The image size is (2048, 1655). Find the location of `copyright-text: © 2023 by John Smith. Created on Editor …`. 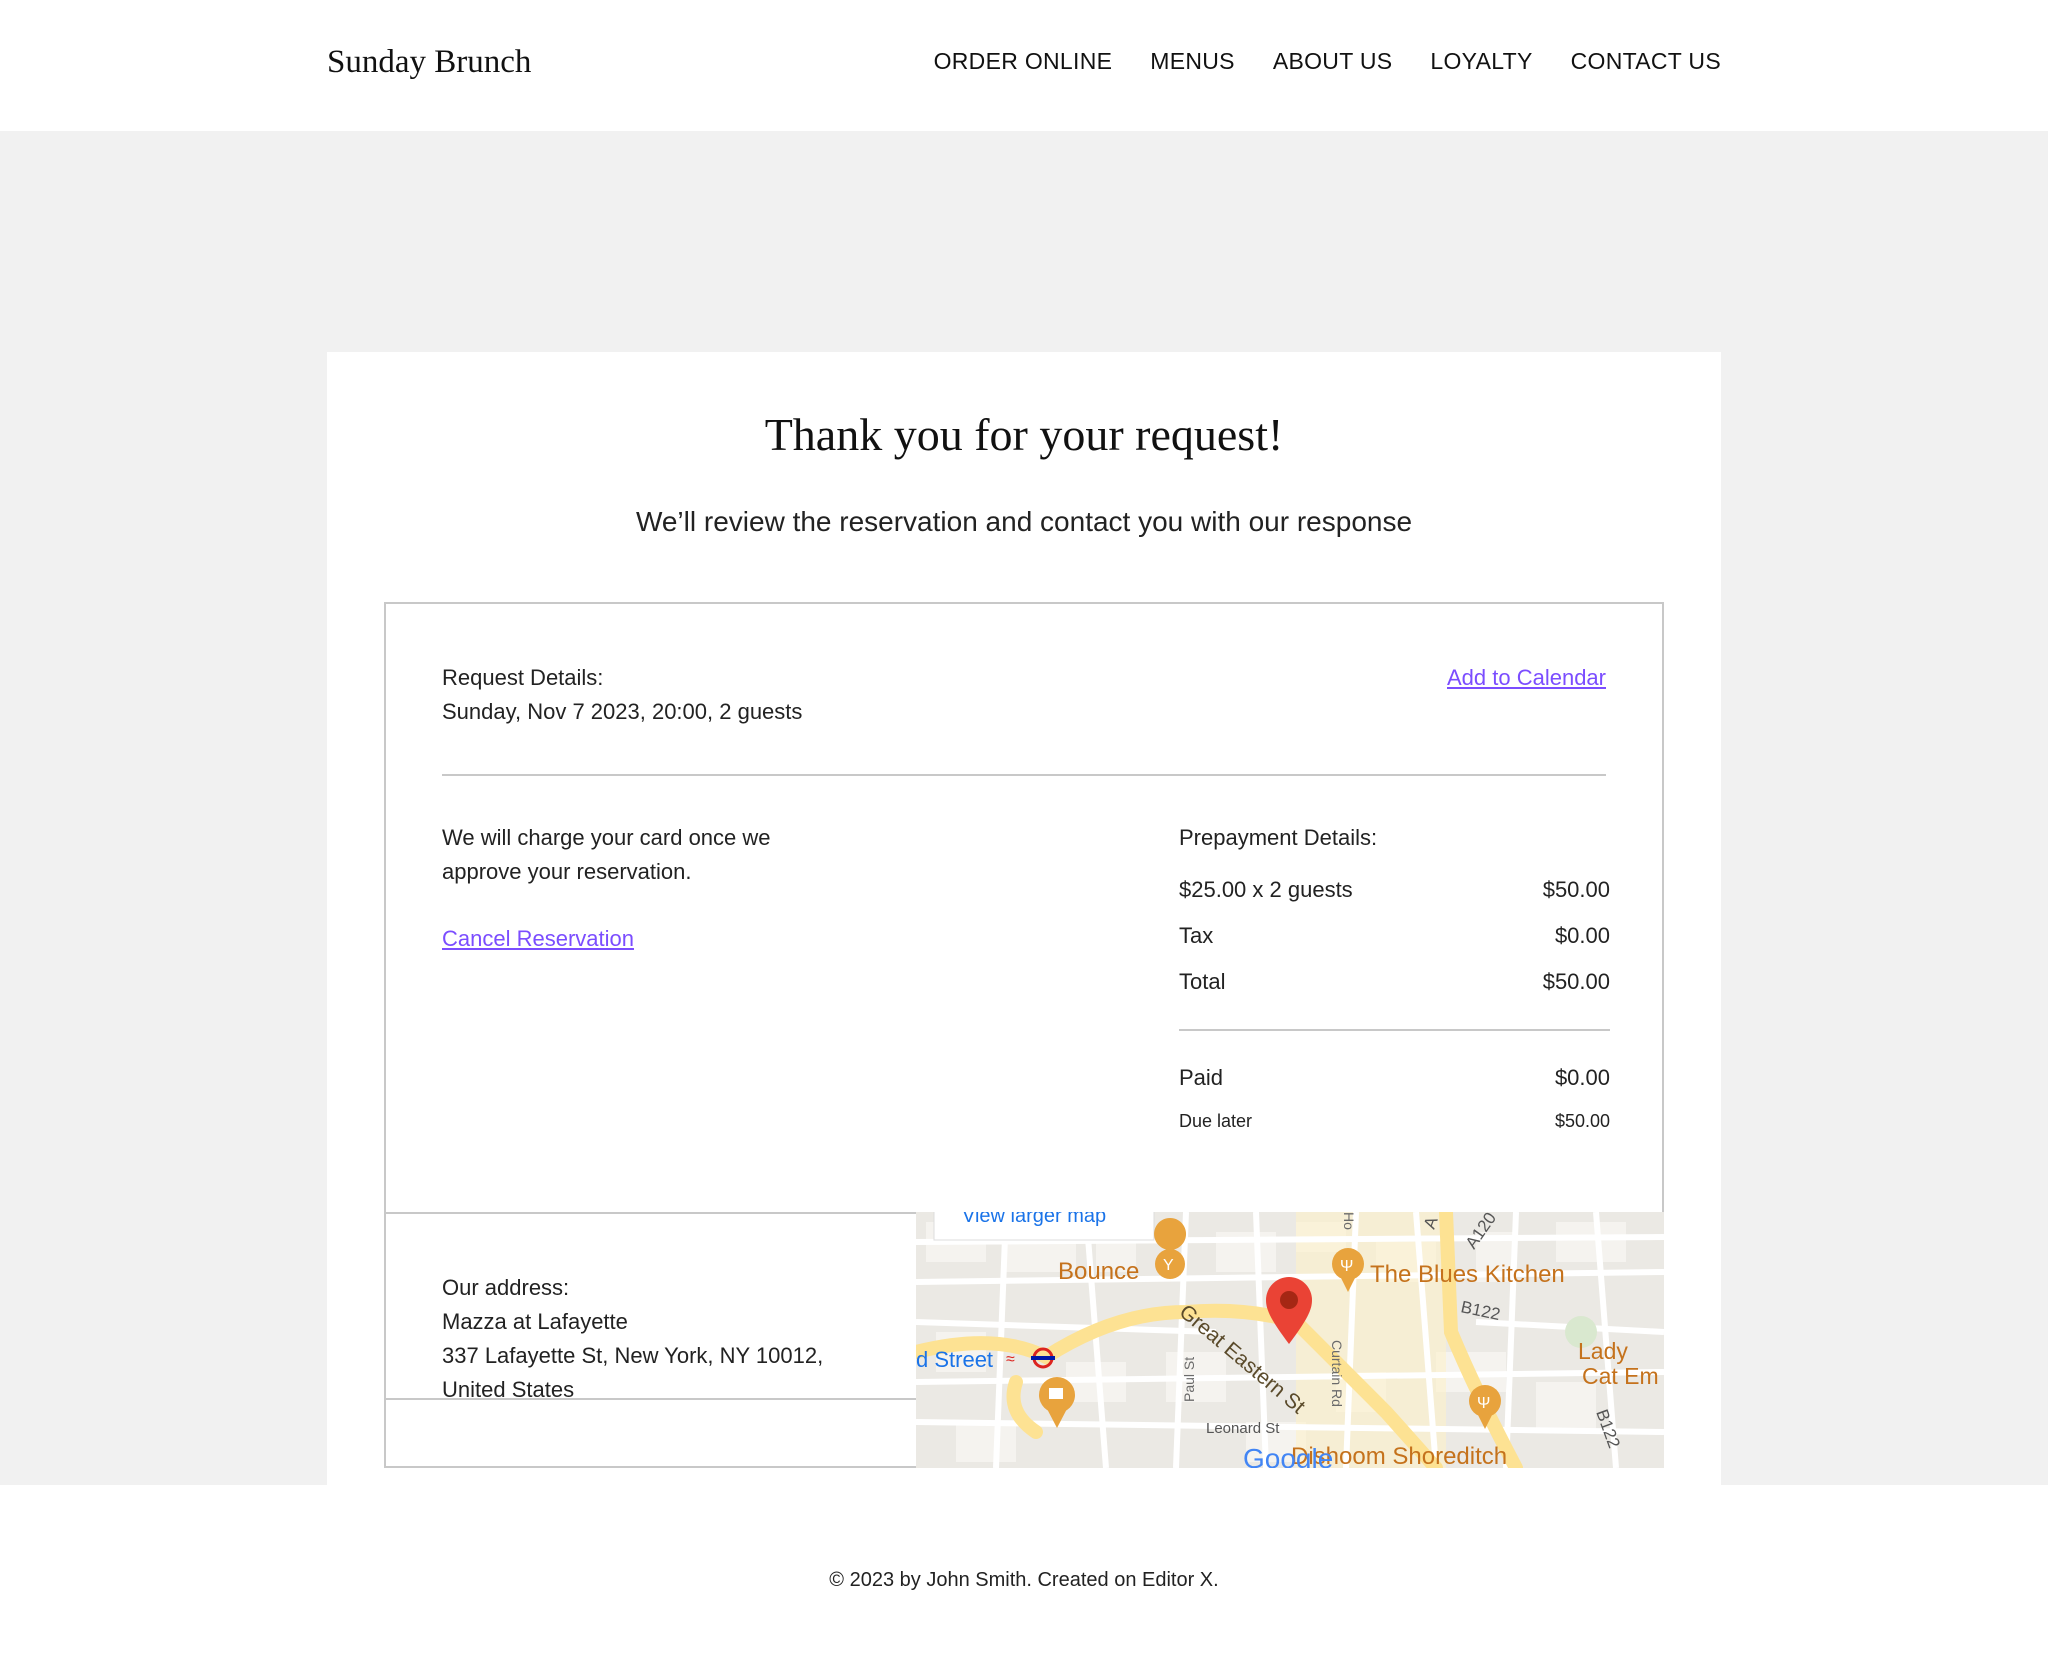

copyright-text: © 2023 by John Smith. Created on Editor … is located at coordinates (1024, 1580).